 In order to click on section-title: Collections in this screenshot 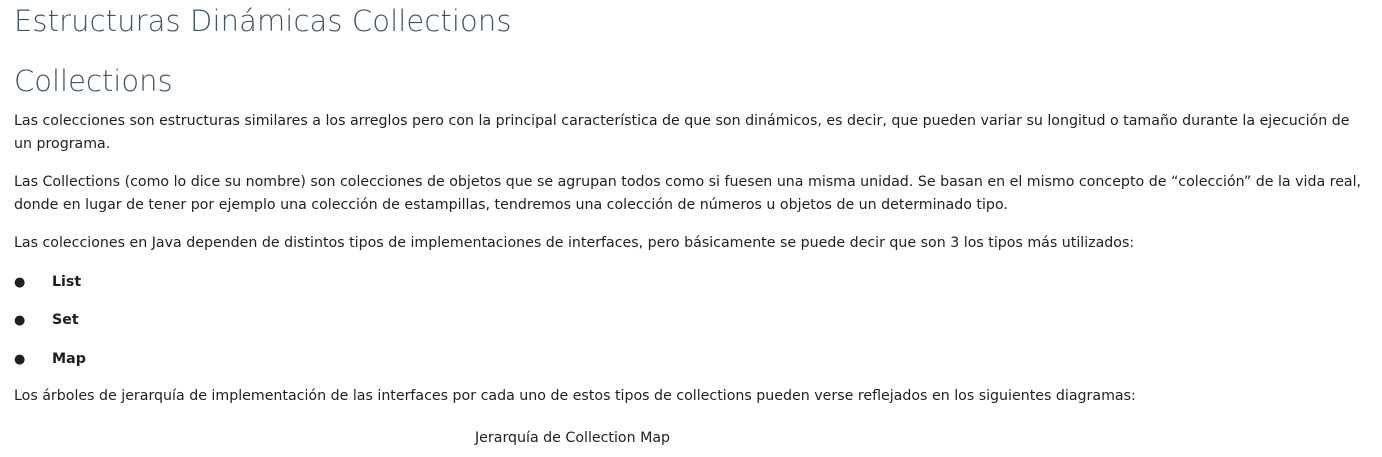, I will do `click(93, 81)`.